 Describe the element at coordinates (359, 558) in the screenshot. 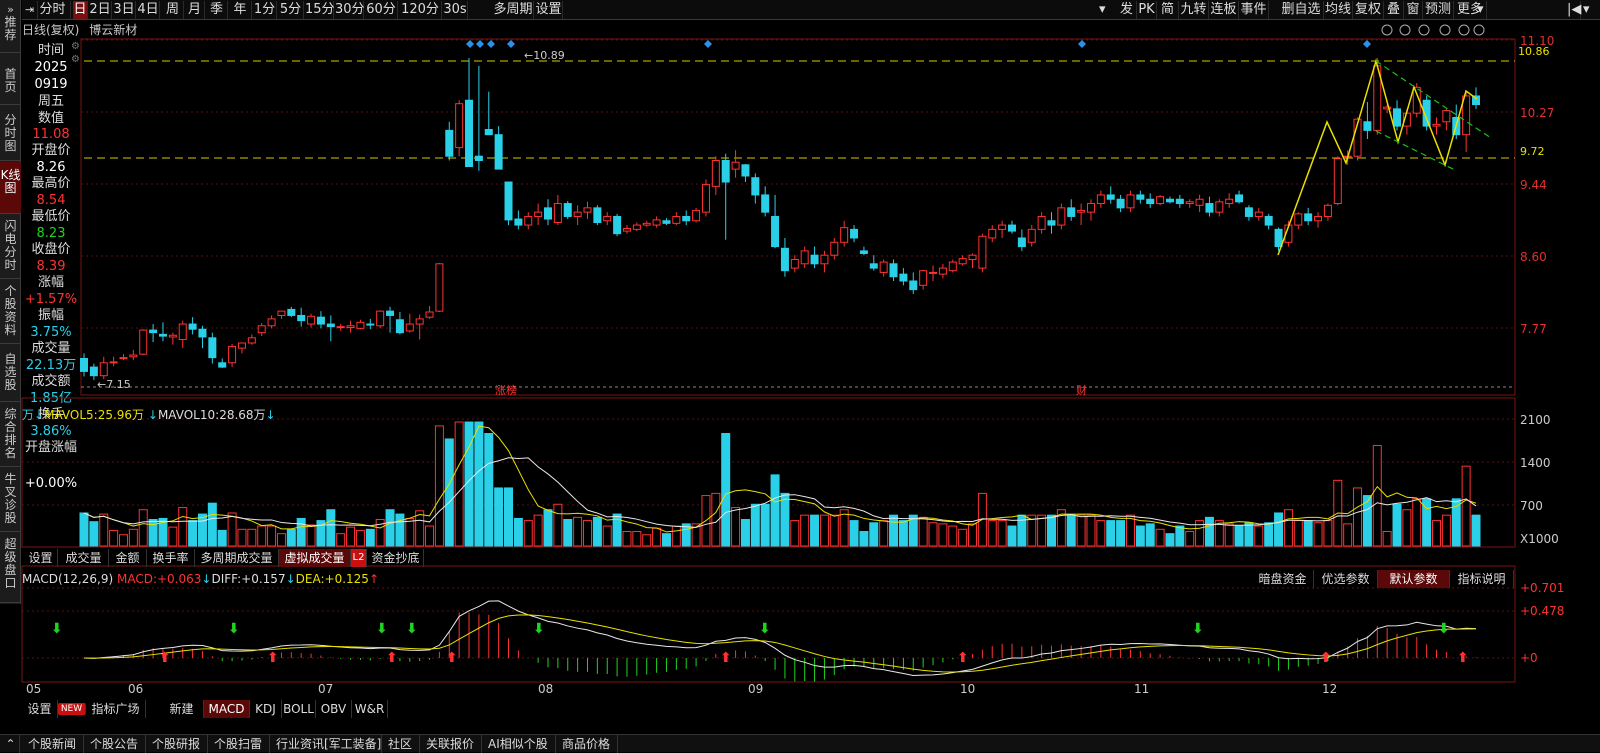

I see `volume-tab-7: L2` at that location.